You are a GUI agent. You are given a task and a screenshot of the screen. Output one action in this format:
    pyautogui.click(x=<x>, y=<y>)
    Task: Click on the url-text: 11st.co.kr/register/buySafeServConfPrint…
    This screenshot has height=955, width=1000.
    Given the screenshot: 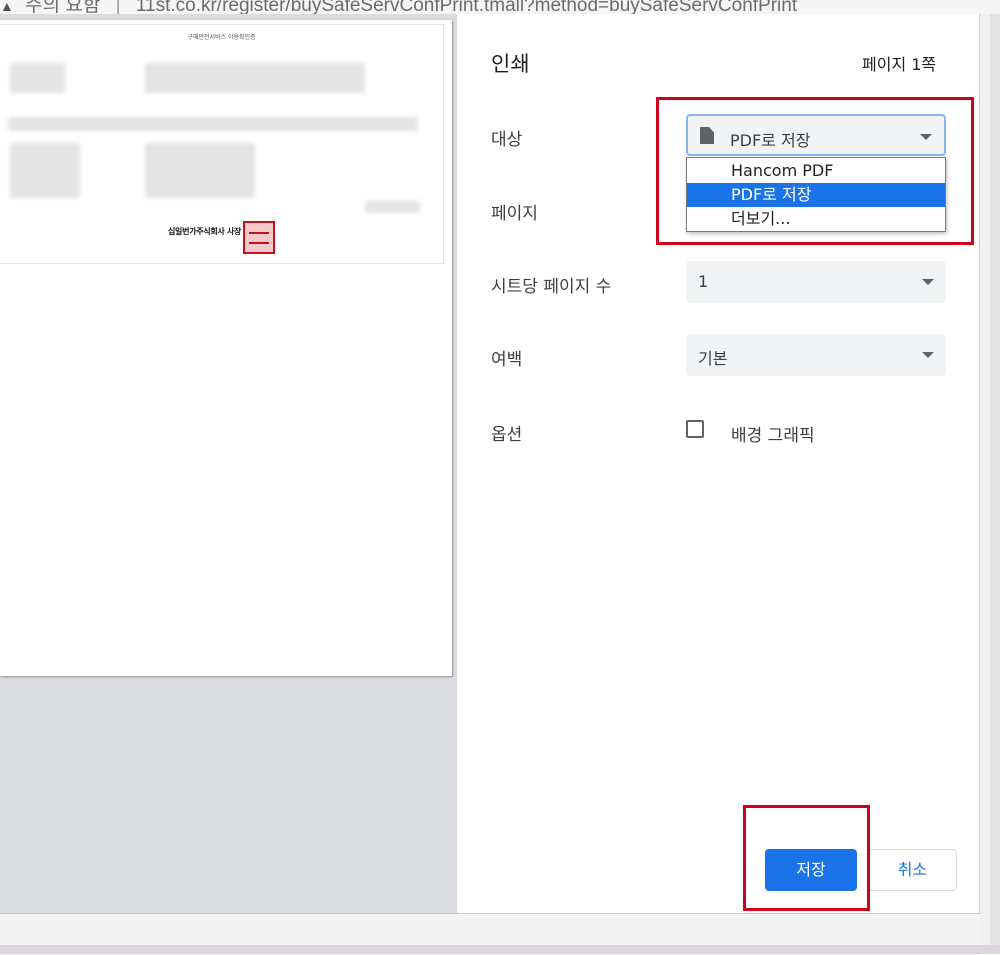 What is the action you would take?
    pyautogui.click(x=466, y=7)
    